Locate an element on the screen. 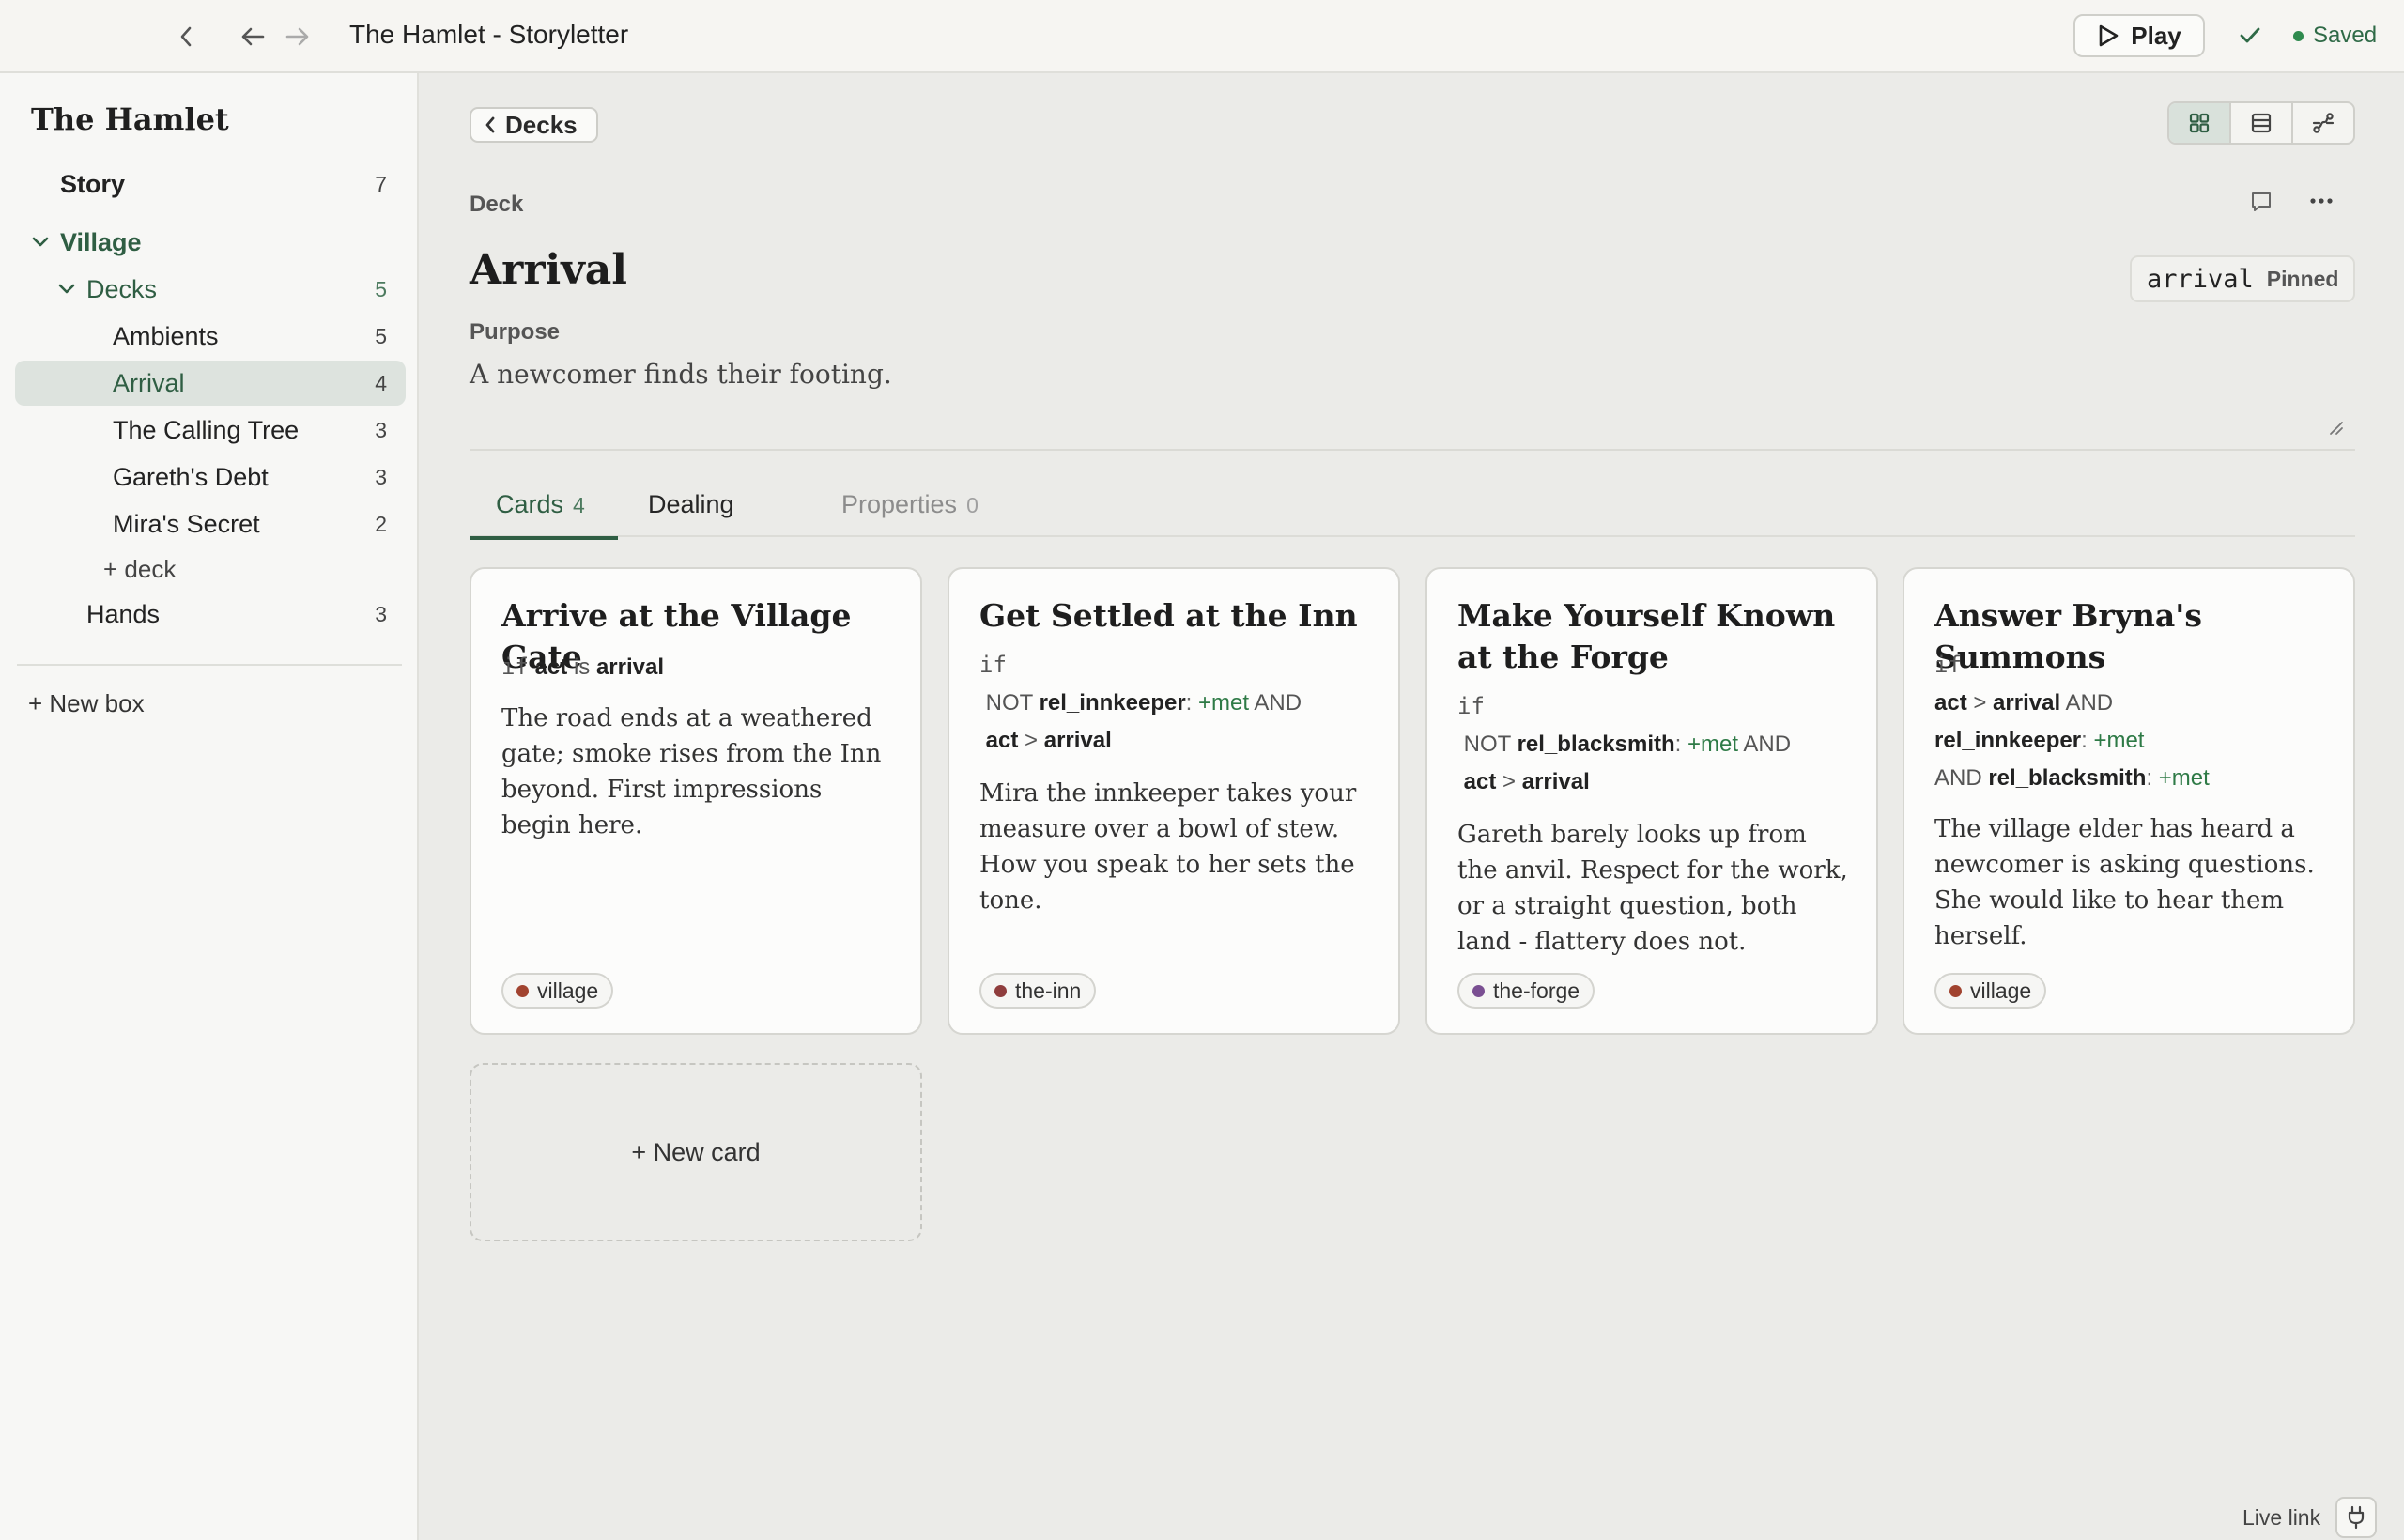 The height and width of the screenshot is (1540, 2404). sidebar-deck-ambients: Ambients 5 is located at coordinates (210, 336).